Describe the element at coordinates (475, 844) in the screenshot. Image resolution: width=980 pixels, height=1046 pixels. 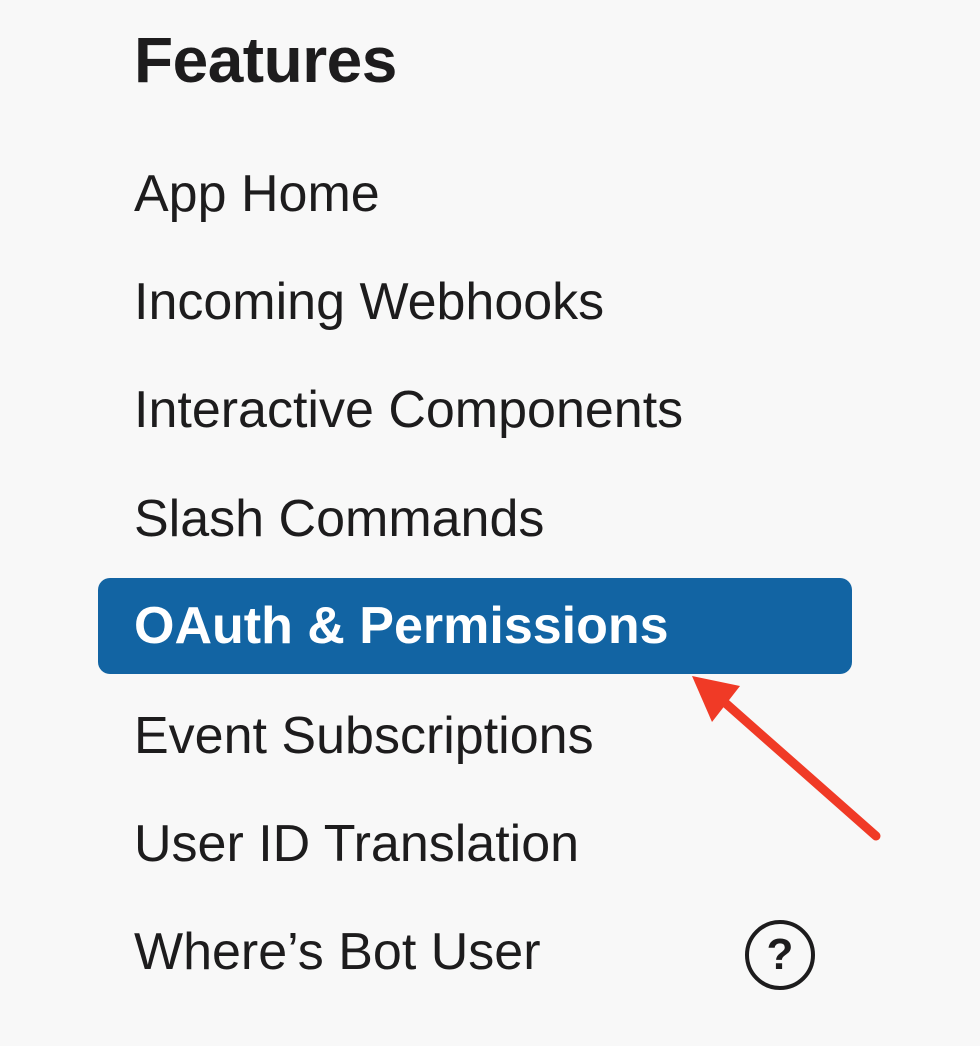
I see `sidebar-item-user-id-translation: User ID Translation` at that location.